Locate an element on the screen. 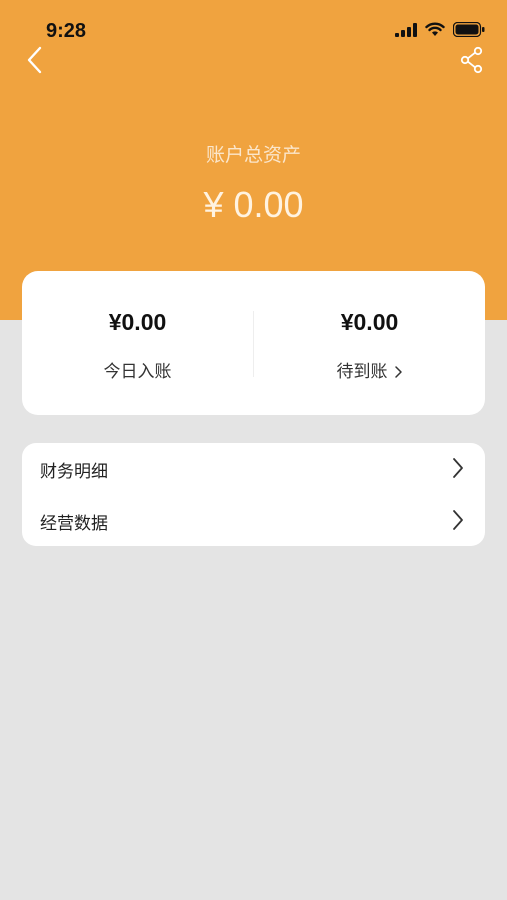  menu-item-label: 经营数据 is located at coordinates (74, 524).